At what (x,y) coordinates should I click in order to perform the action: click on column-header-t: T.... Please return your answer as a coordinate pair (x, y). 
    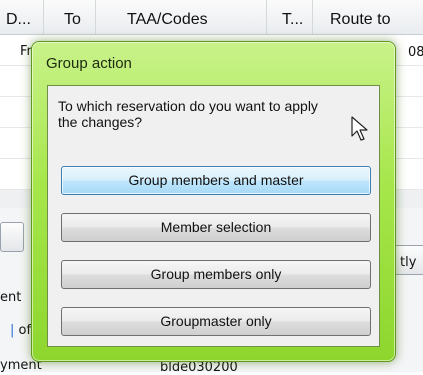
    Looking at the image, I should click on (290, 17).